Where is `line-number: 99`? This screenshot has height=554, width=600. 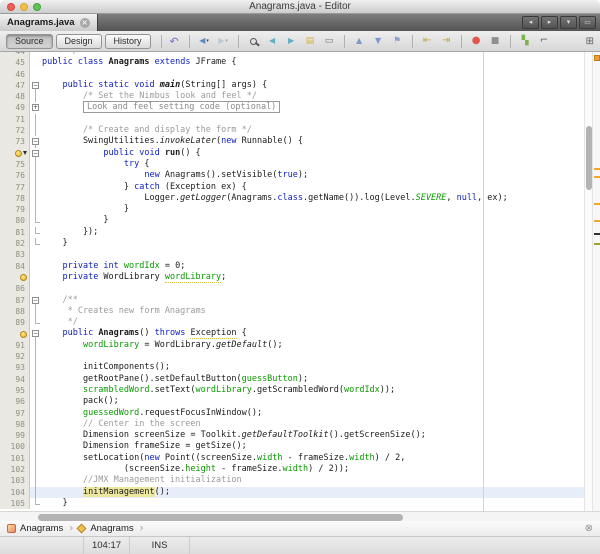 line-number: 99 is located at coordinates (15, 436).